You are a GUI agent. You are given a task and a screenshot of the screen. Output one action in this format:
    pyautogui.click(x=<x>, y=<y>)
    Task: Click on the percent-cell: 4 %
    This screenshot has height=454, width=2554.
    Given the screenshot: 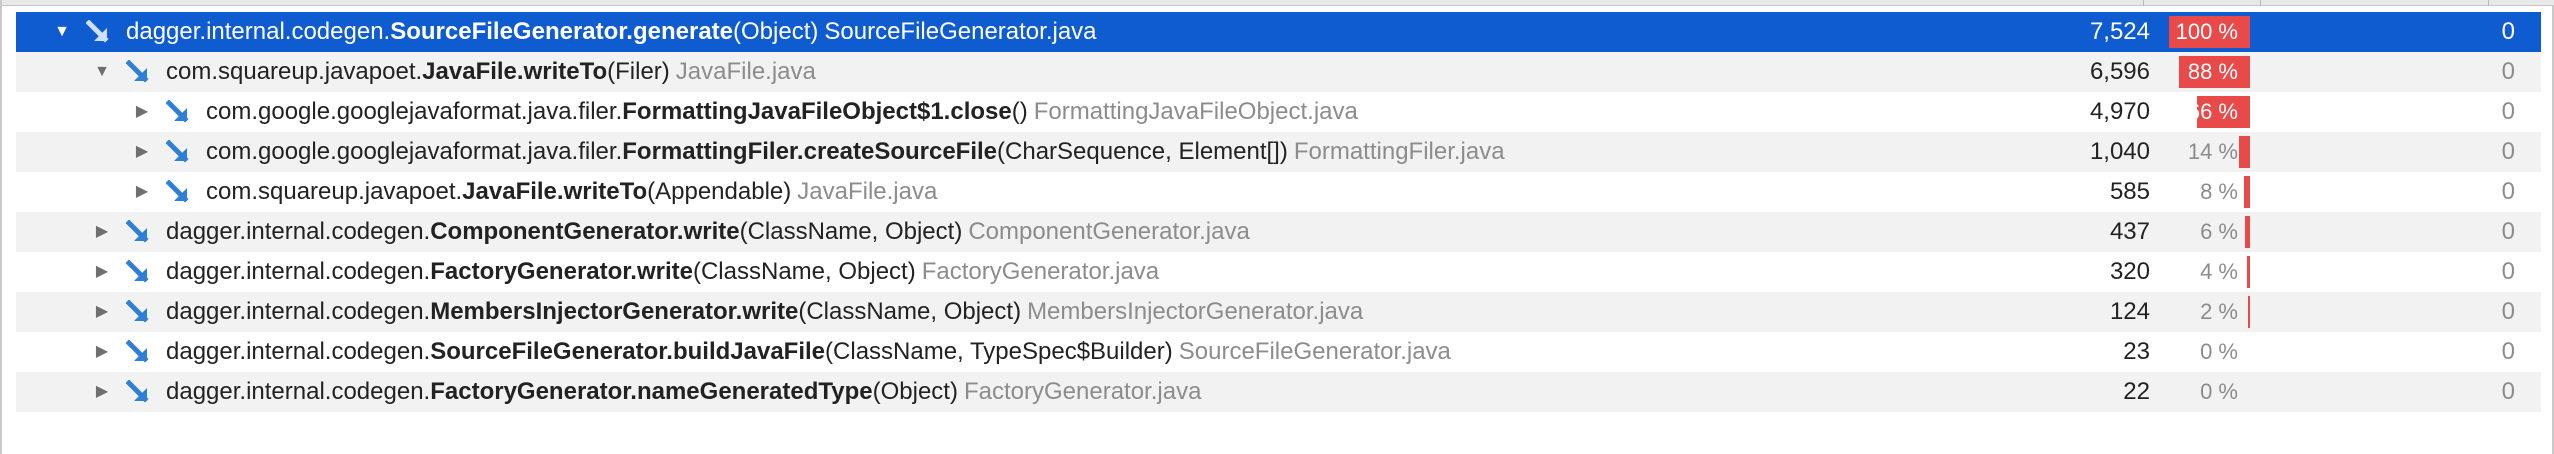 What is the action you would take?
    pyautogui.click(x=2203, y=272)
    